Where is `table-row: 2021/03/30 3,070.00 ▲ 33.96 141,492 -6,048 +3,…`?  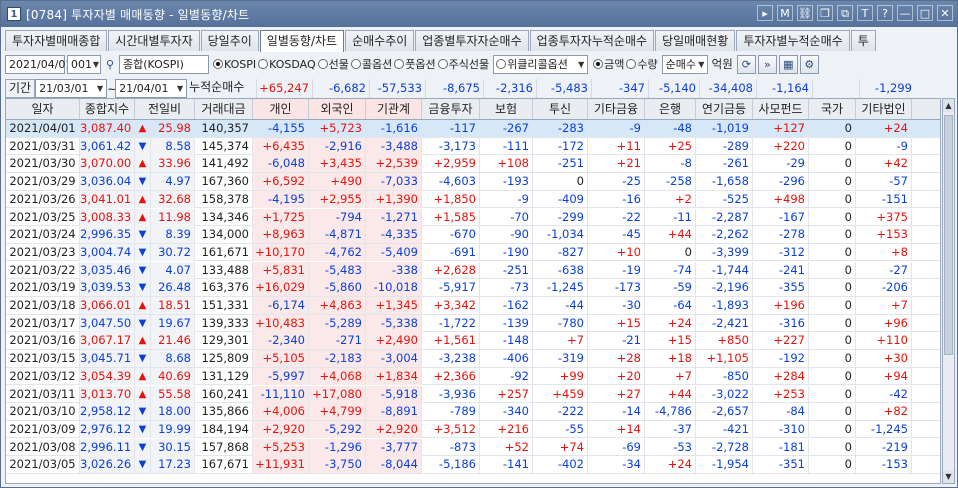
table-row: 2021/03/30 3,070.00 ▲ 33.96 141,492 -6,048 +3,… is located at coordinates (473, 164).